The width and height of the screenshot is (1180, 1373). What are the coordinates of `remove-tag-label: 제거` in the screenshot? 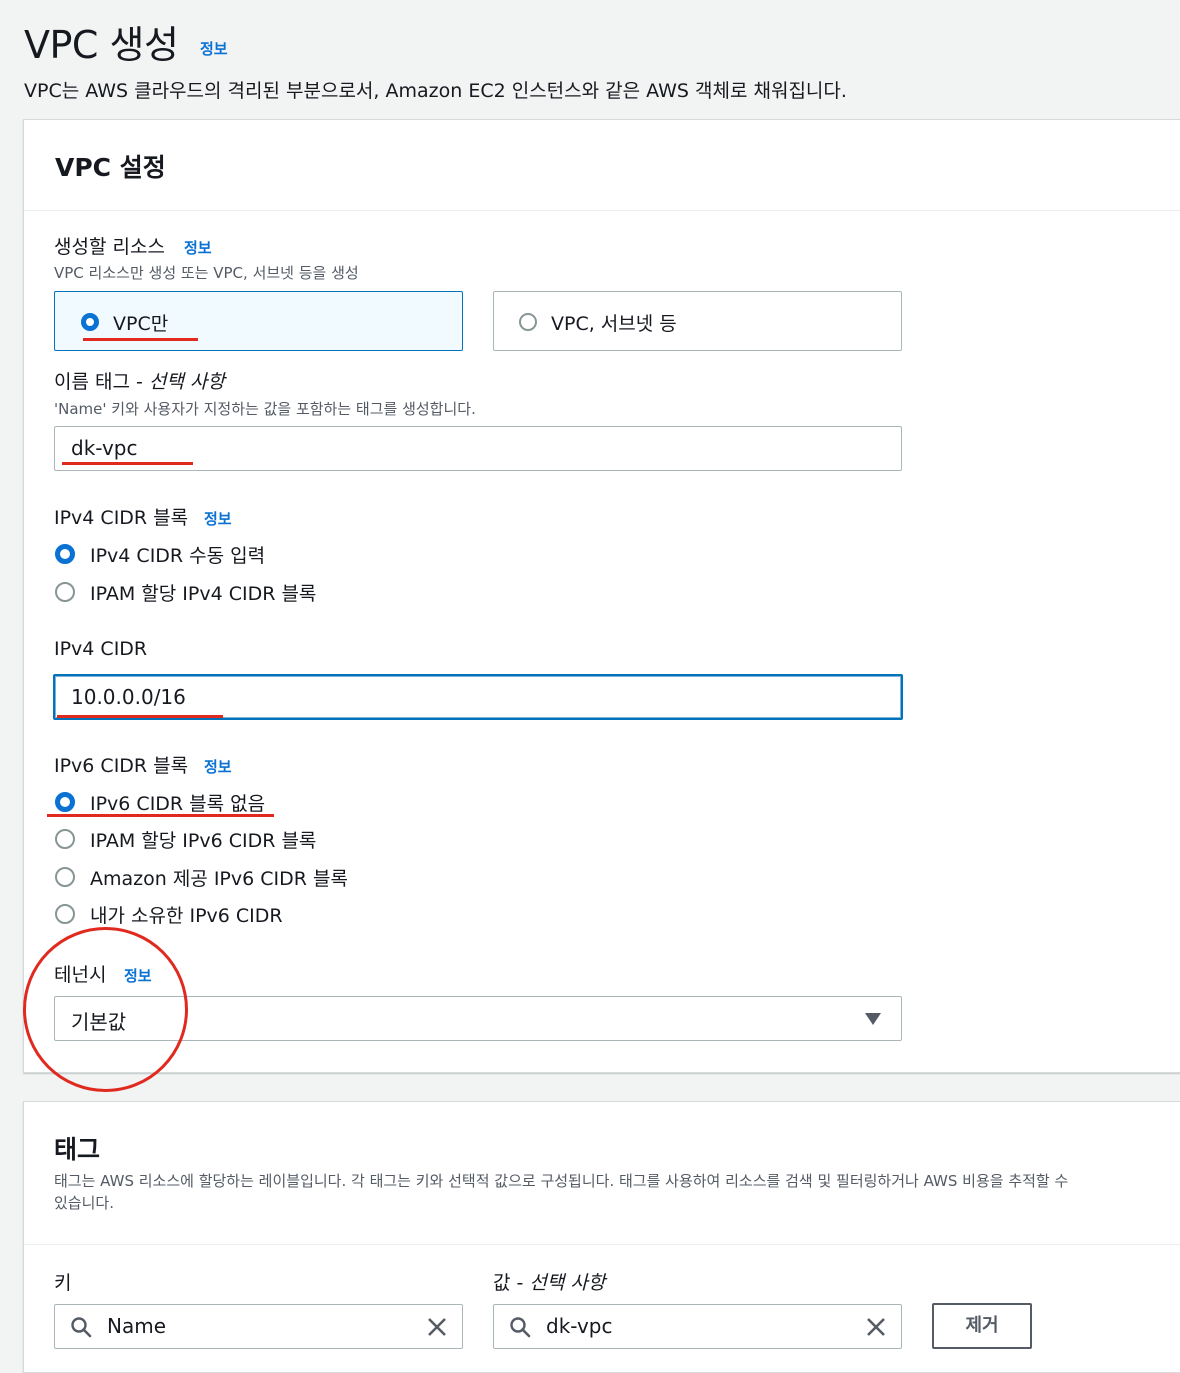 It's located at (982, 1325).